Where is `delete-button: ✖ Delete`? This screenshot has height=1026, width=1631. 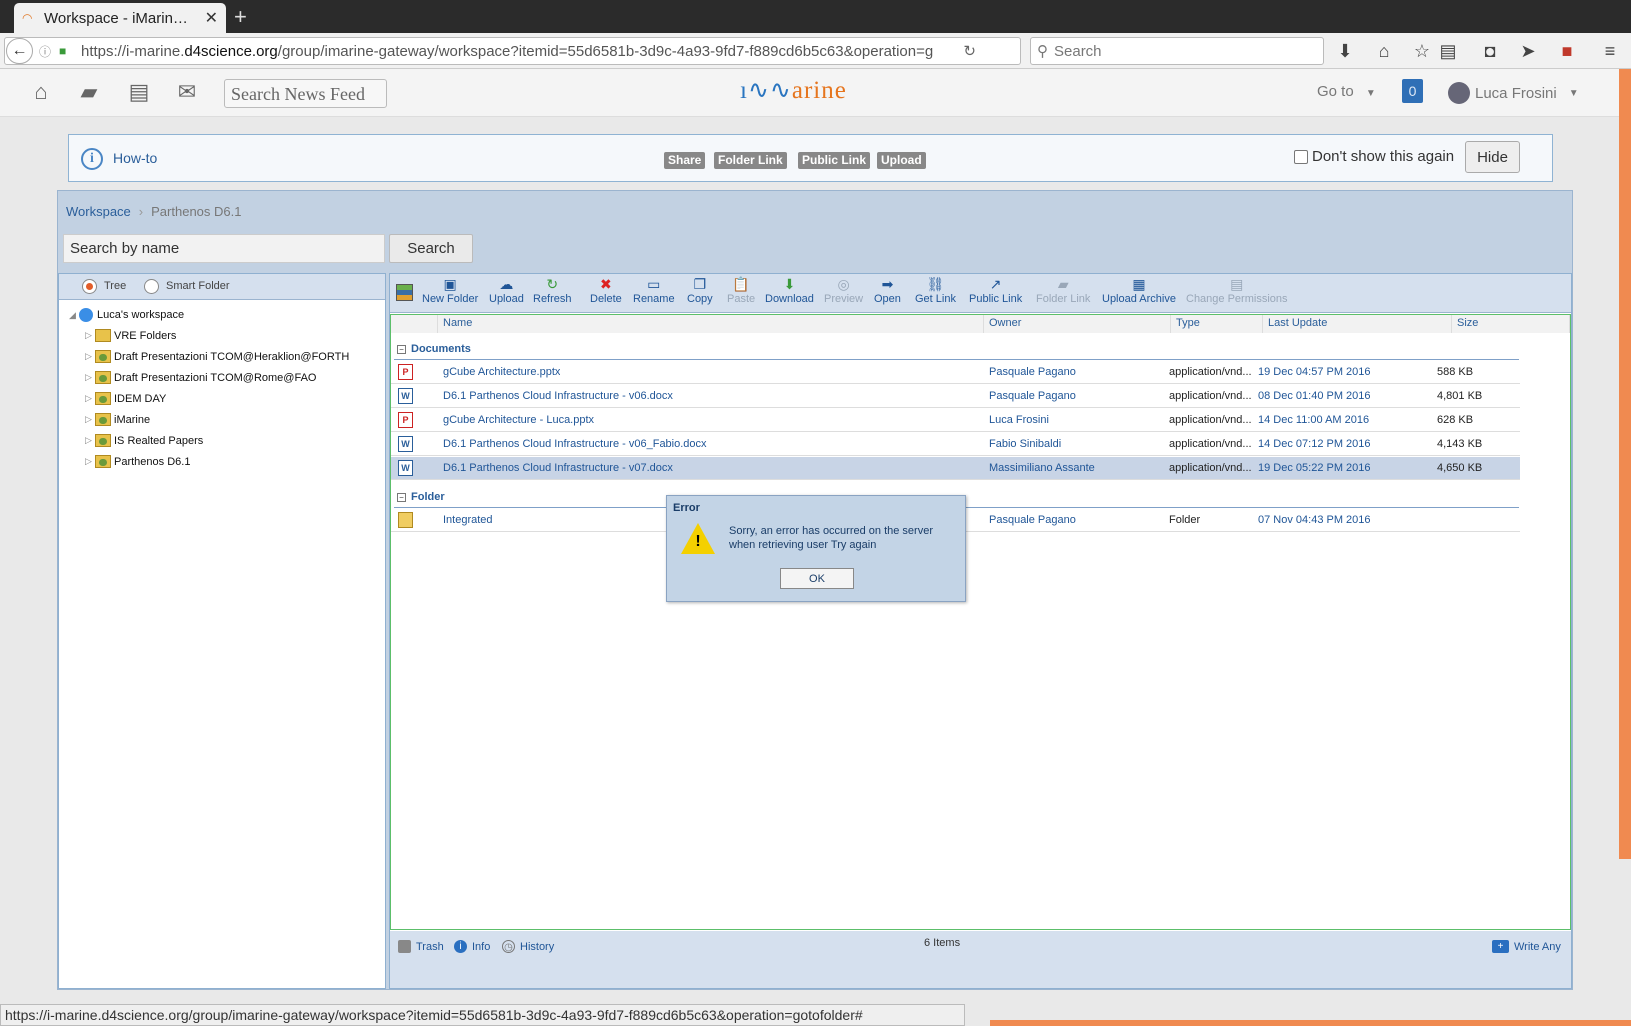 delete-button: ✖ Delete is located at coordinates (606, 290).